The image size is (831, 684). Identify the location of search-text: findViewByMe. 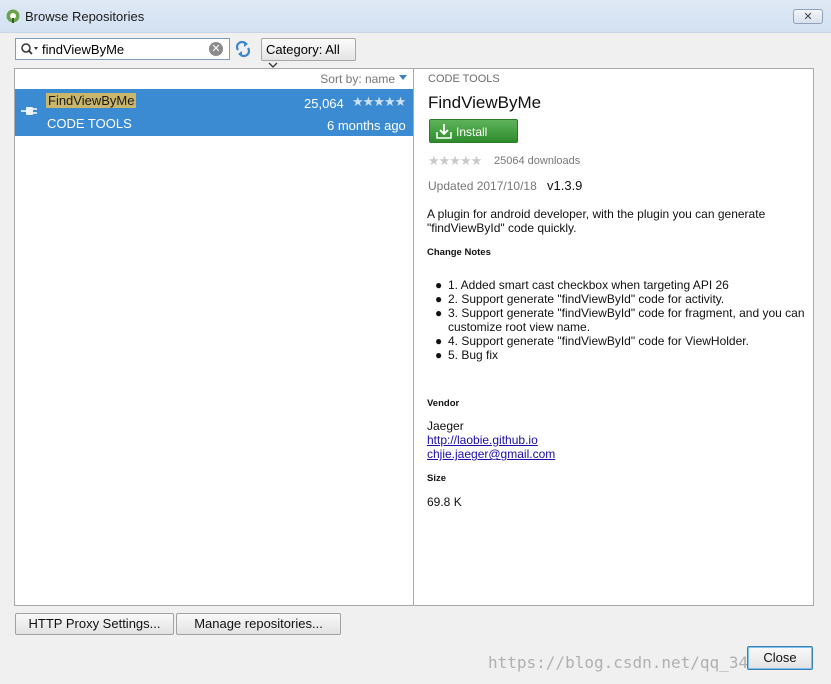
(83, 49).